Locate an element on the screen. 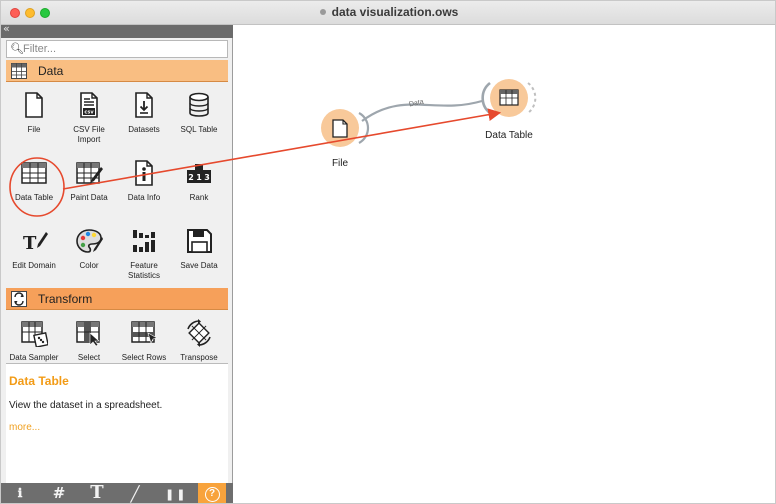 The image size is (776, 504). widget-rank: 2 1 3 Rank is located at coordinates (199, 185).